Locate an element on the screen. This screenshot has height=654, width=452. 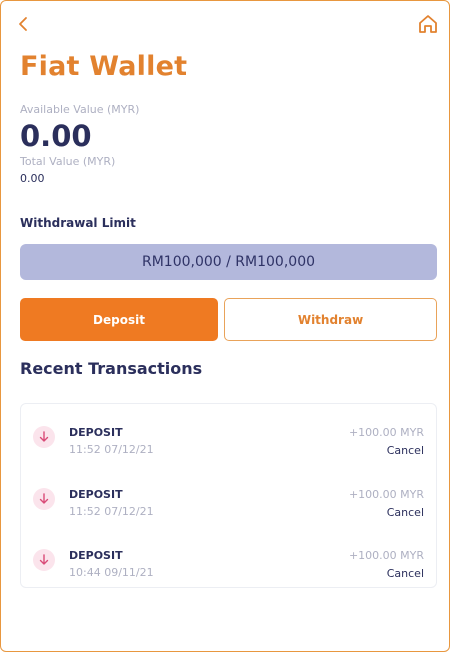
available-value-label: Available Value (MYR) is located at coordinates (80, 109).